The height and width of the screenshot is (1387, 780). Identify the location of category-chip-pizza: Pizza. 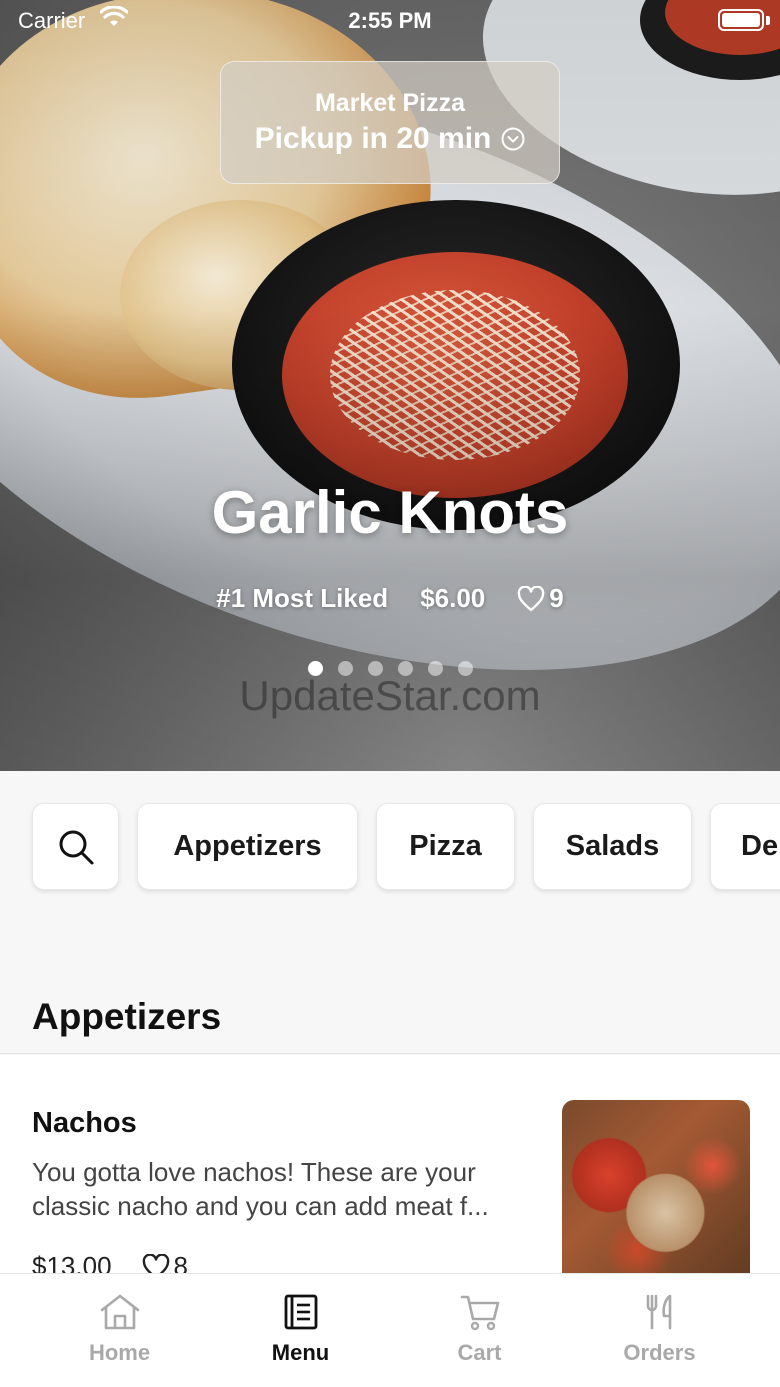
(445, 846).